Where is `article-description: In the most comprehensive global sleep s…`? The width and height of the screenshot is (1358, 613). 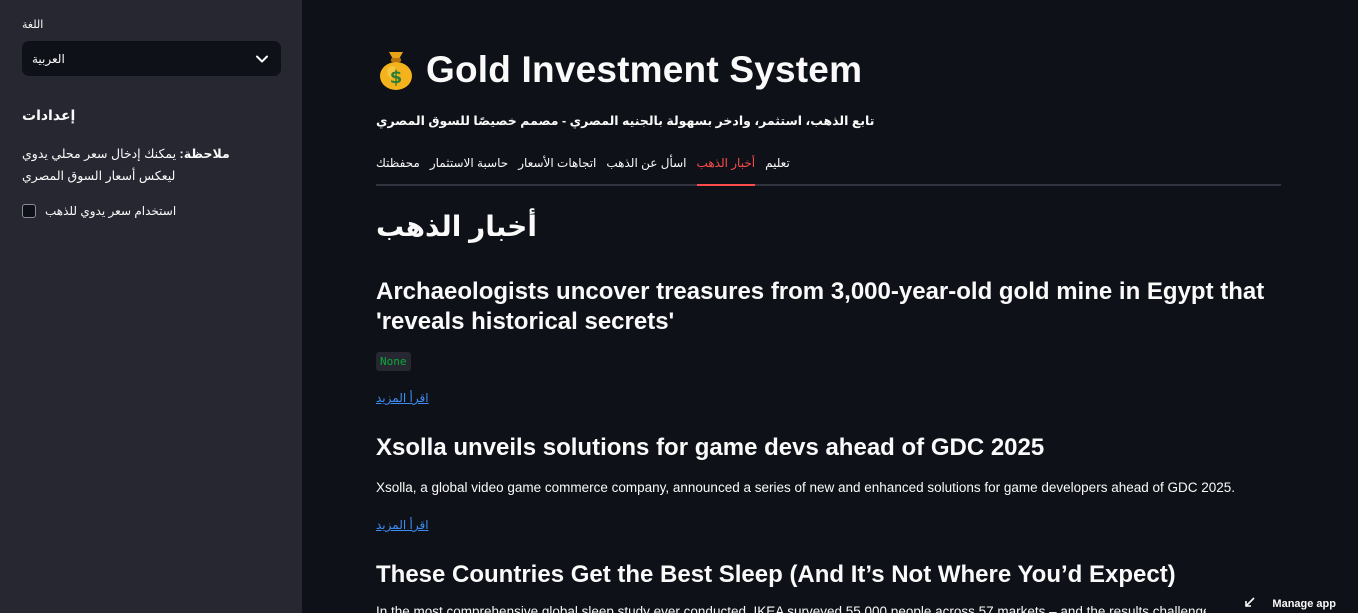
article-description: In the most comprehensive global sleep s… is located at coordinates (791, 608).